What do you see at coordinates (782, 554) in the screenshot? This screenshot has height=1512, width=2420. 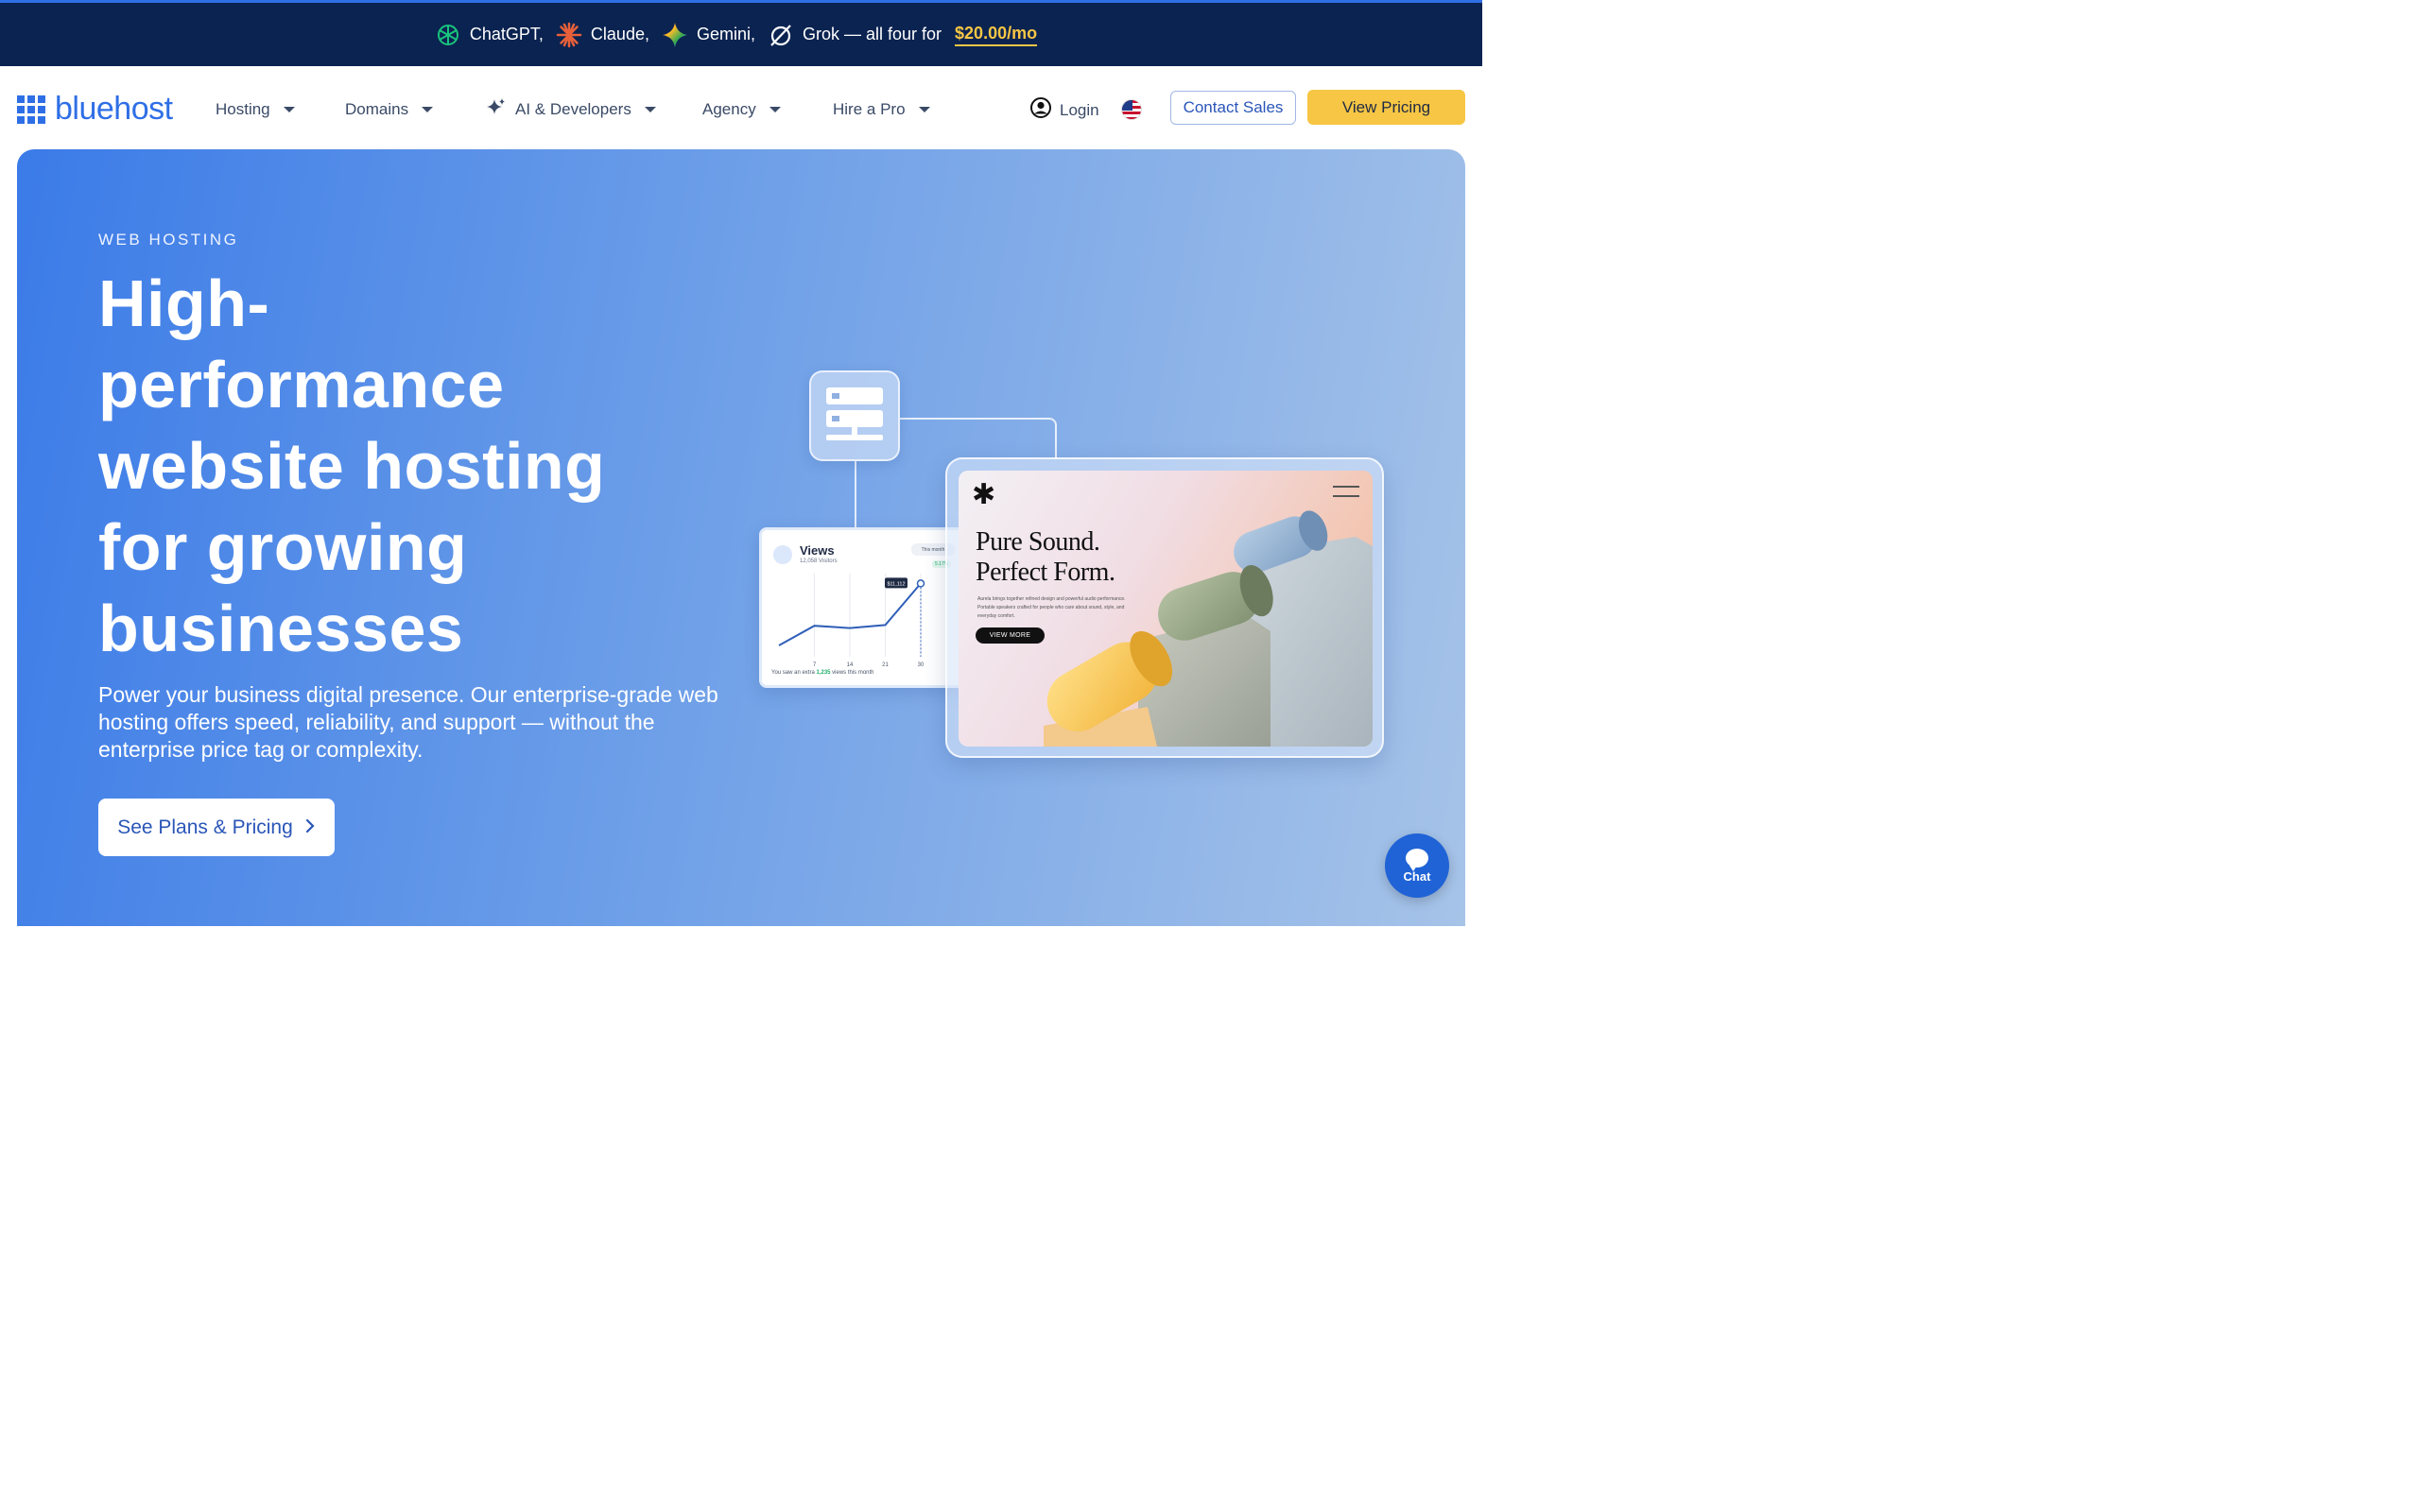 I see `analytics-icon` at bounding box center [782, 554].